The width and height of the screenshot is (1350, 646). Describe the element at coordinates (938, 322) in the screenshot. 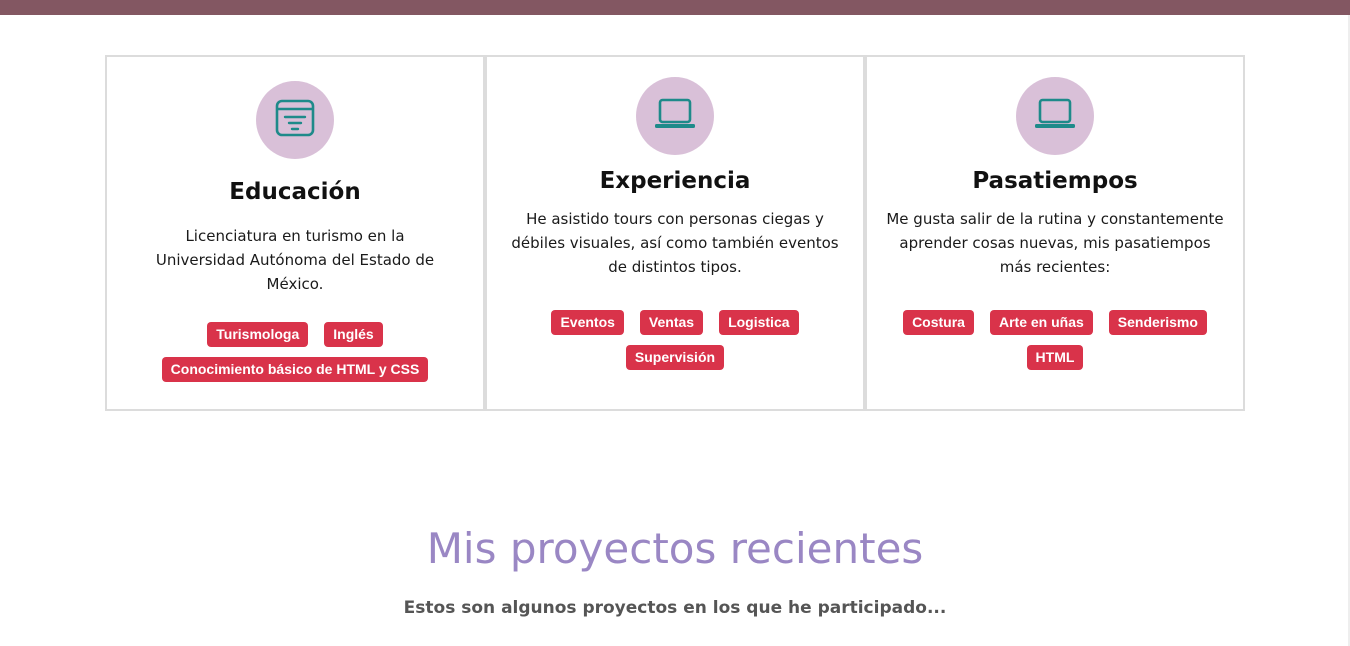

I see `tag: Costura` at that location.